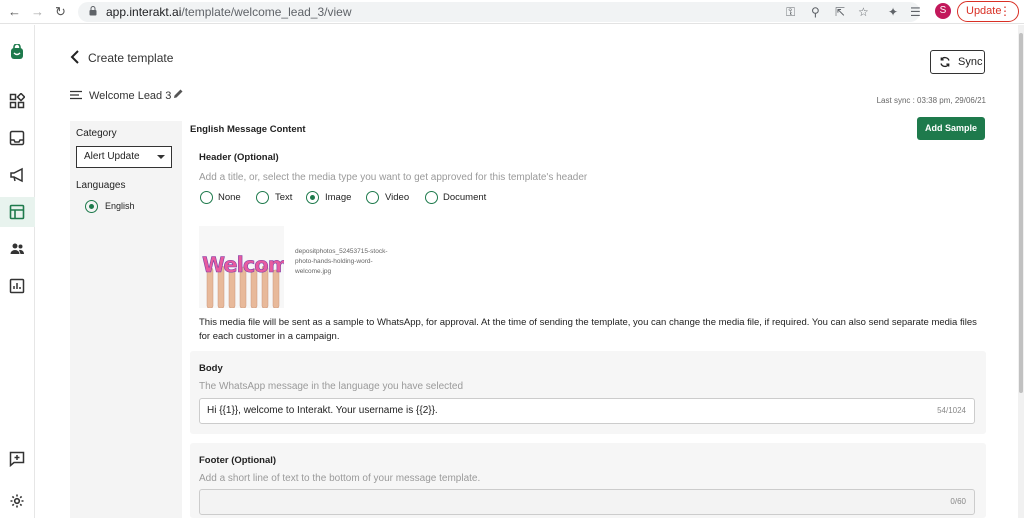  What do you see at coordinates (863, 12) in the screenshot?
I see `bookmark-star-icon: ☆` at bounding box center [863, 12].